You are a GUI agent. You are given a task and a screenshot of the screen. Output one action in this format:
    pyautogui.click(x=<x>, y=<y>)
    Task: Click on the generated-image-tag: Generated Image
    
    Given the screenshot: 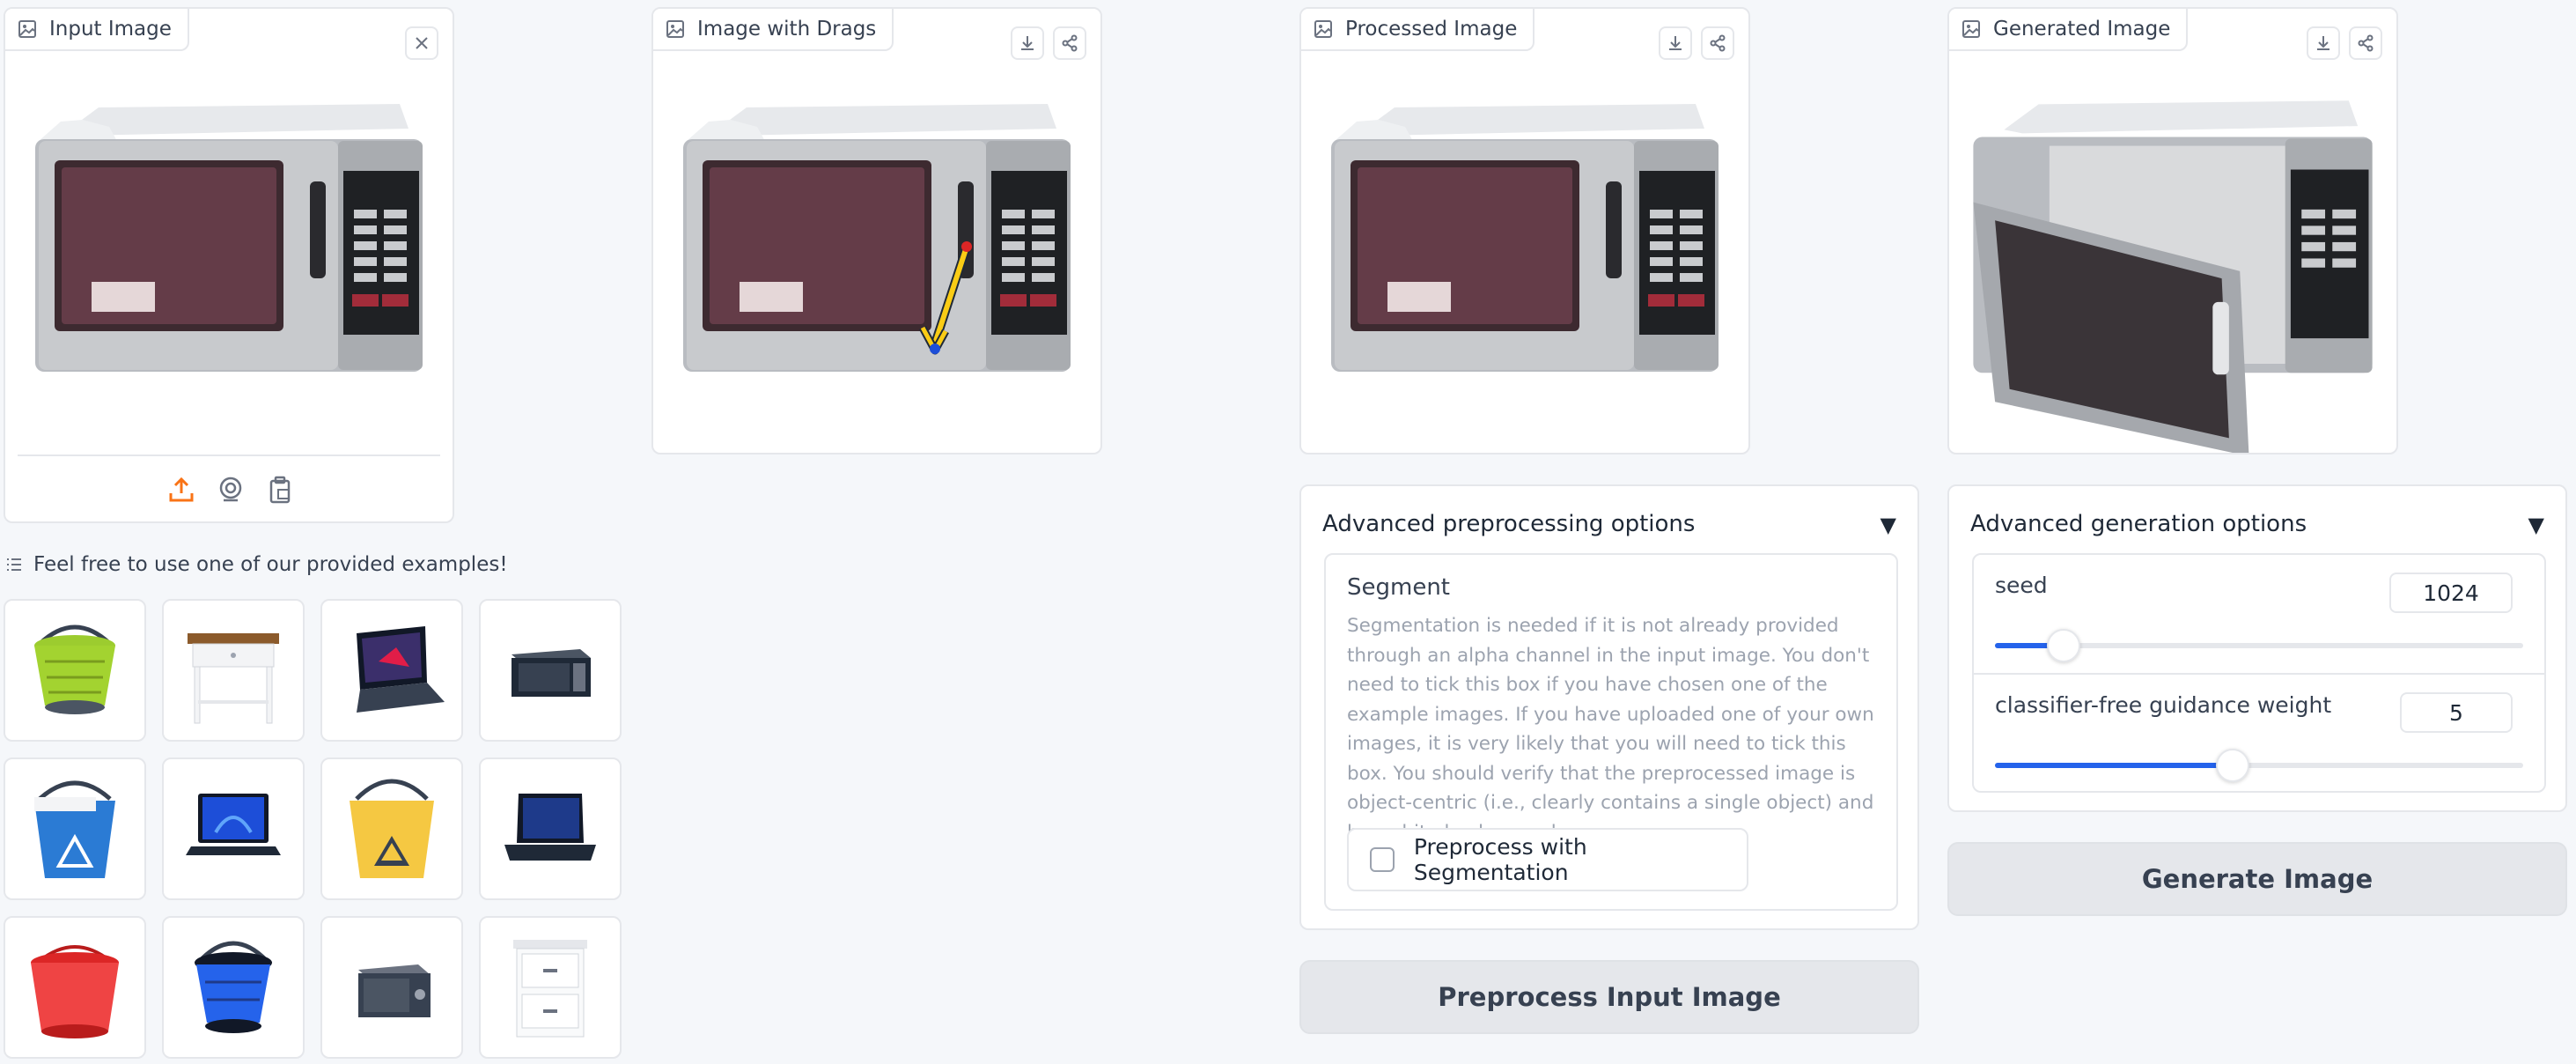 What is the action you would take?
    pyautogui.click(x=2069, y=30)
    